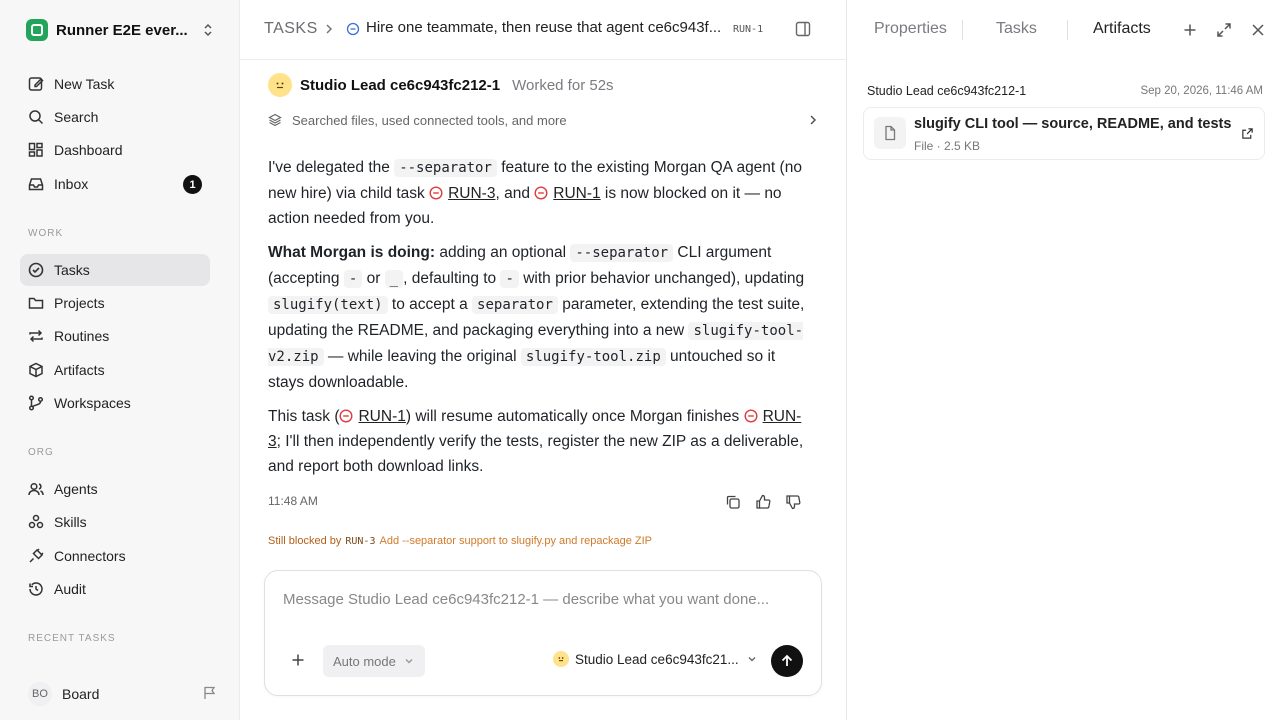  I want to click on sidebar-item-connectors: Connectors, so click(115, 556).